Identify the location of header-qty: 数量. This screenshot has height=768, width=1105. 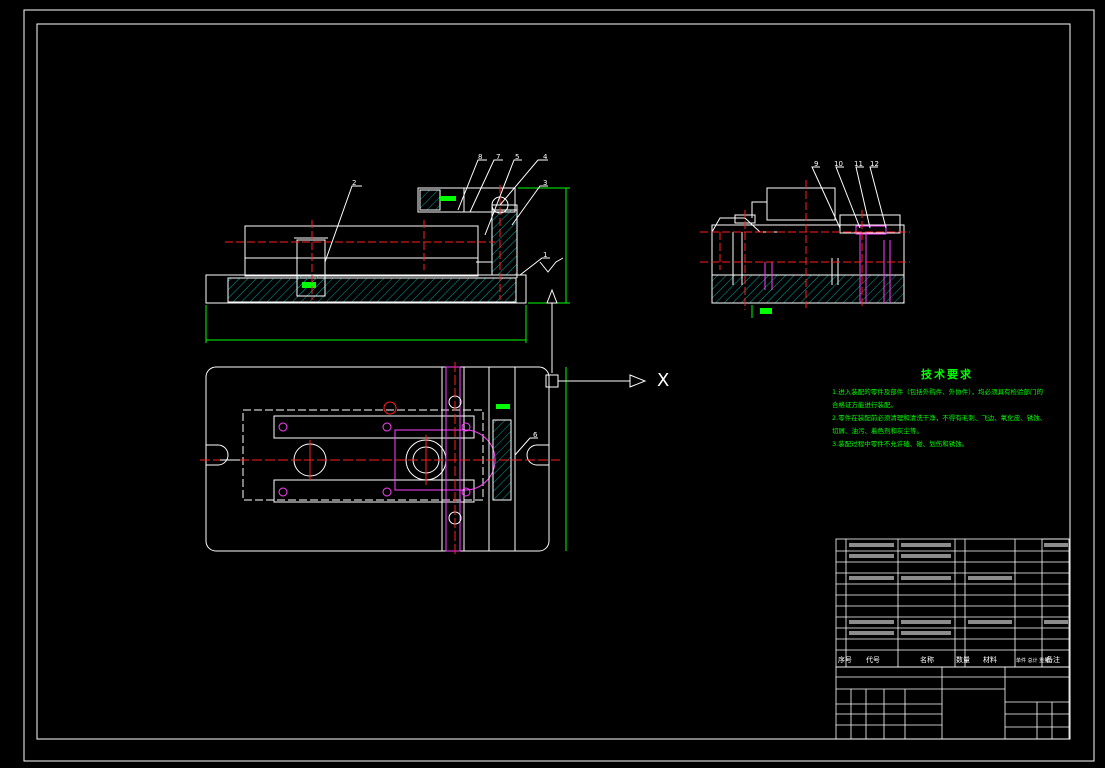
(963, 659).